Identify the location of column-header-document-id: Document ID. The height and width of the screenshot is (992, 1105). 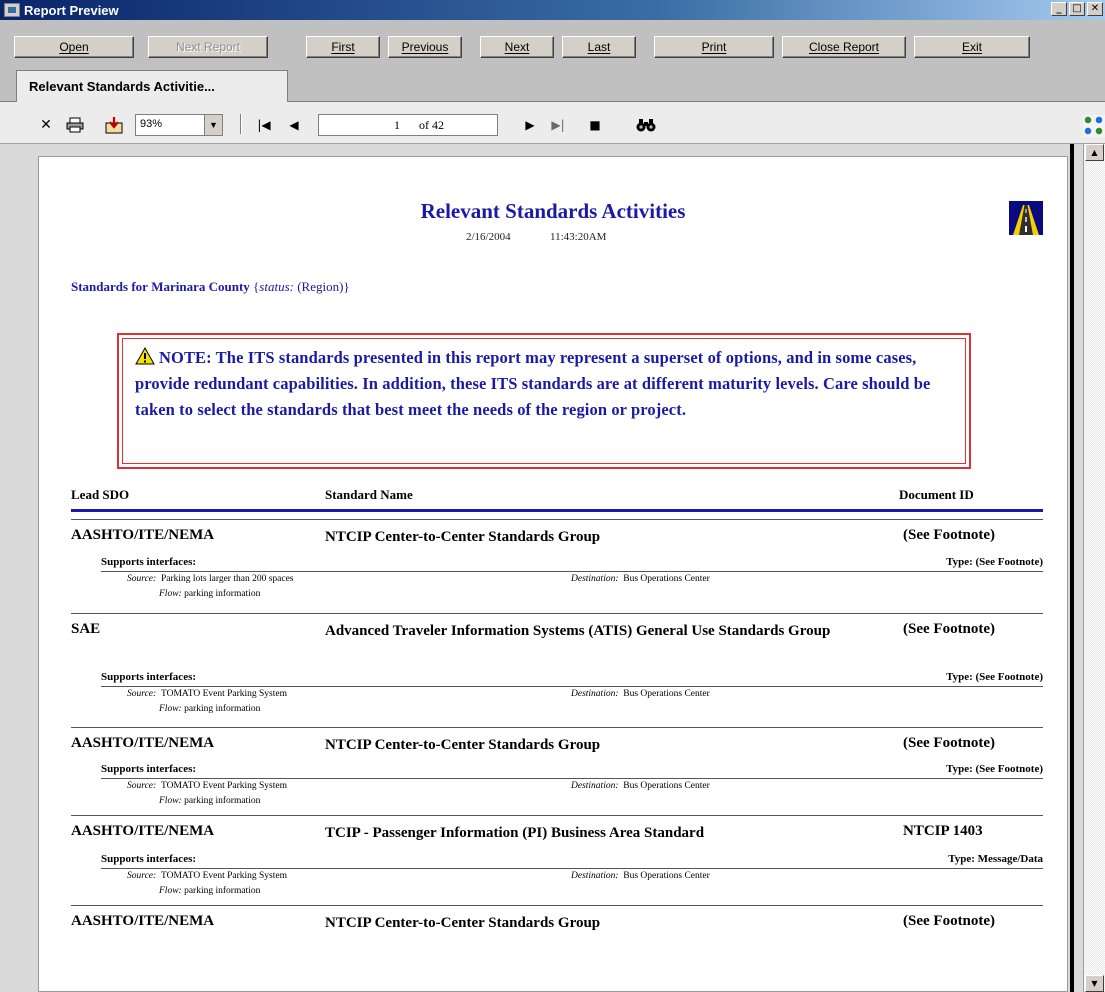
(936, 494).